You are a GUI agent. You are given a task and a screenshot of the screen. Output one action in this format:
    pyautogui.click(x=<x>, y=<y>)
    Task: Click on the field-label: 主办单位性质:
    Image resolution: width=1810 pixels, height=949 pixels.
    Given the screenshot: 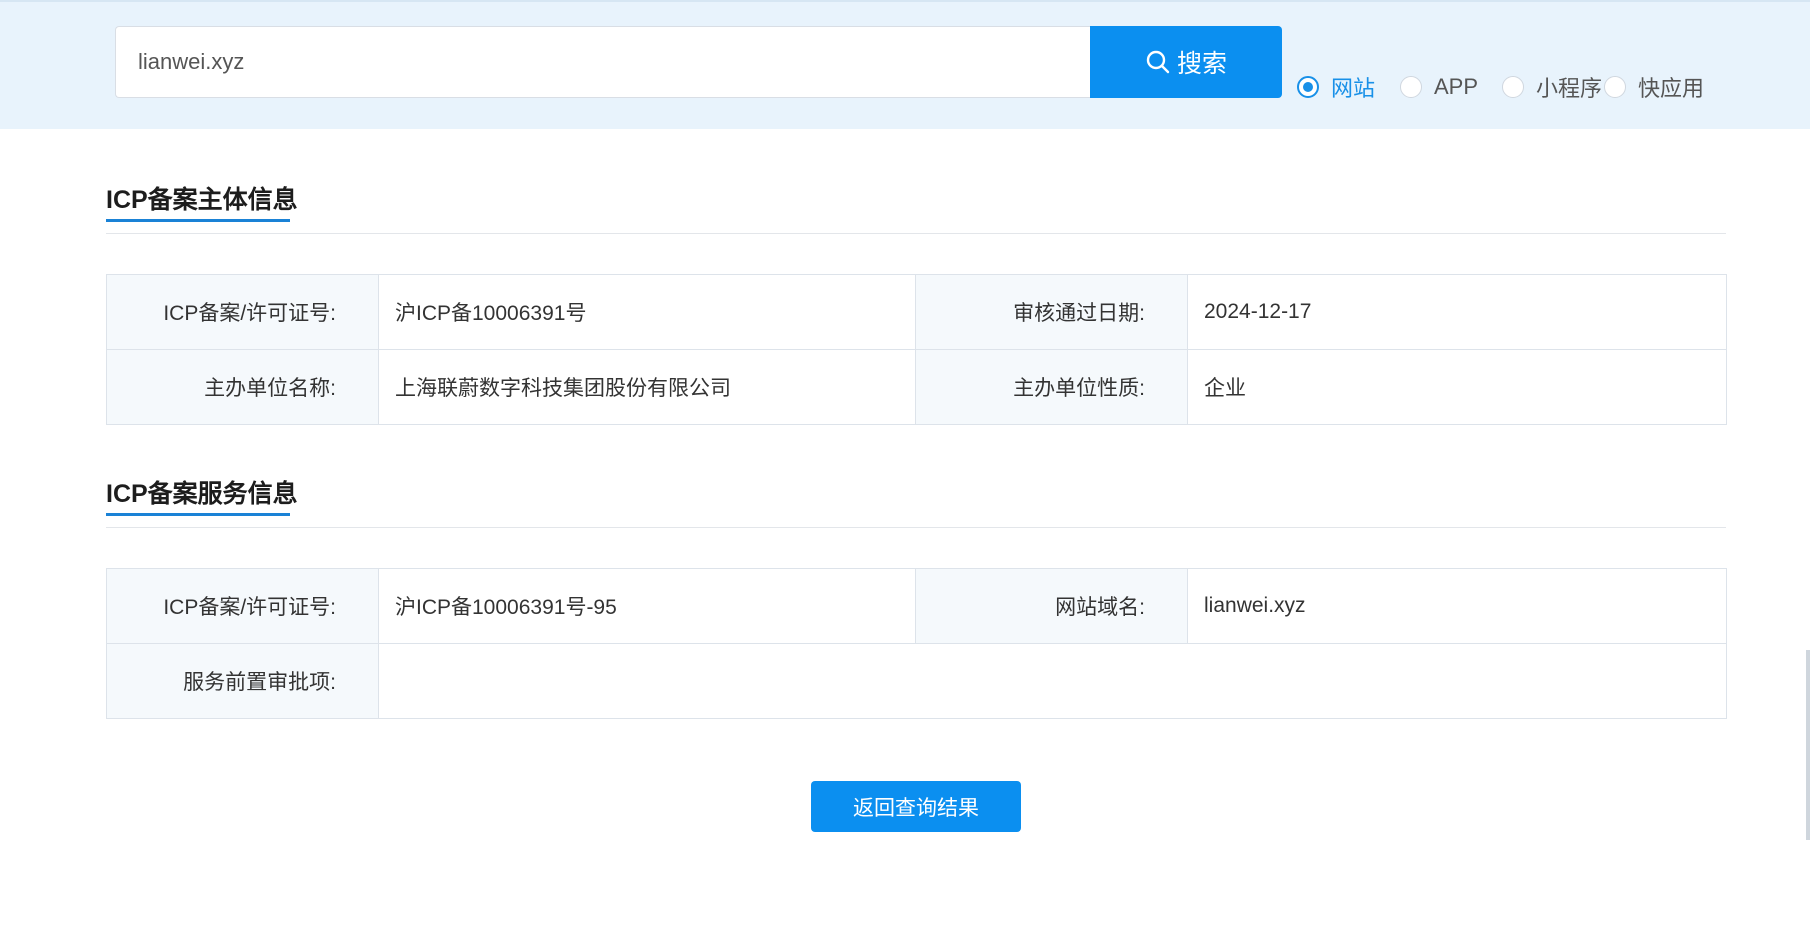 What is the action you would take?
    pyautogui.click(x=1051, y=387)
    